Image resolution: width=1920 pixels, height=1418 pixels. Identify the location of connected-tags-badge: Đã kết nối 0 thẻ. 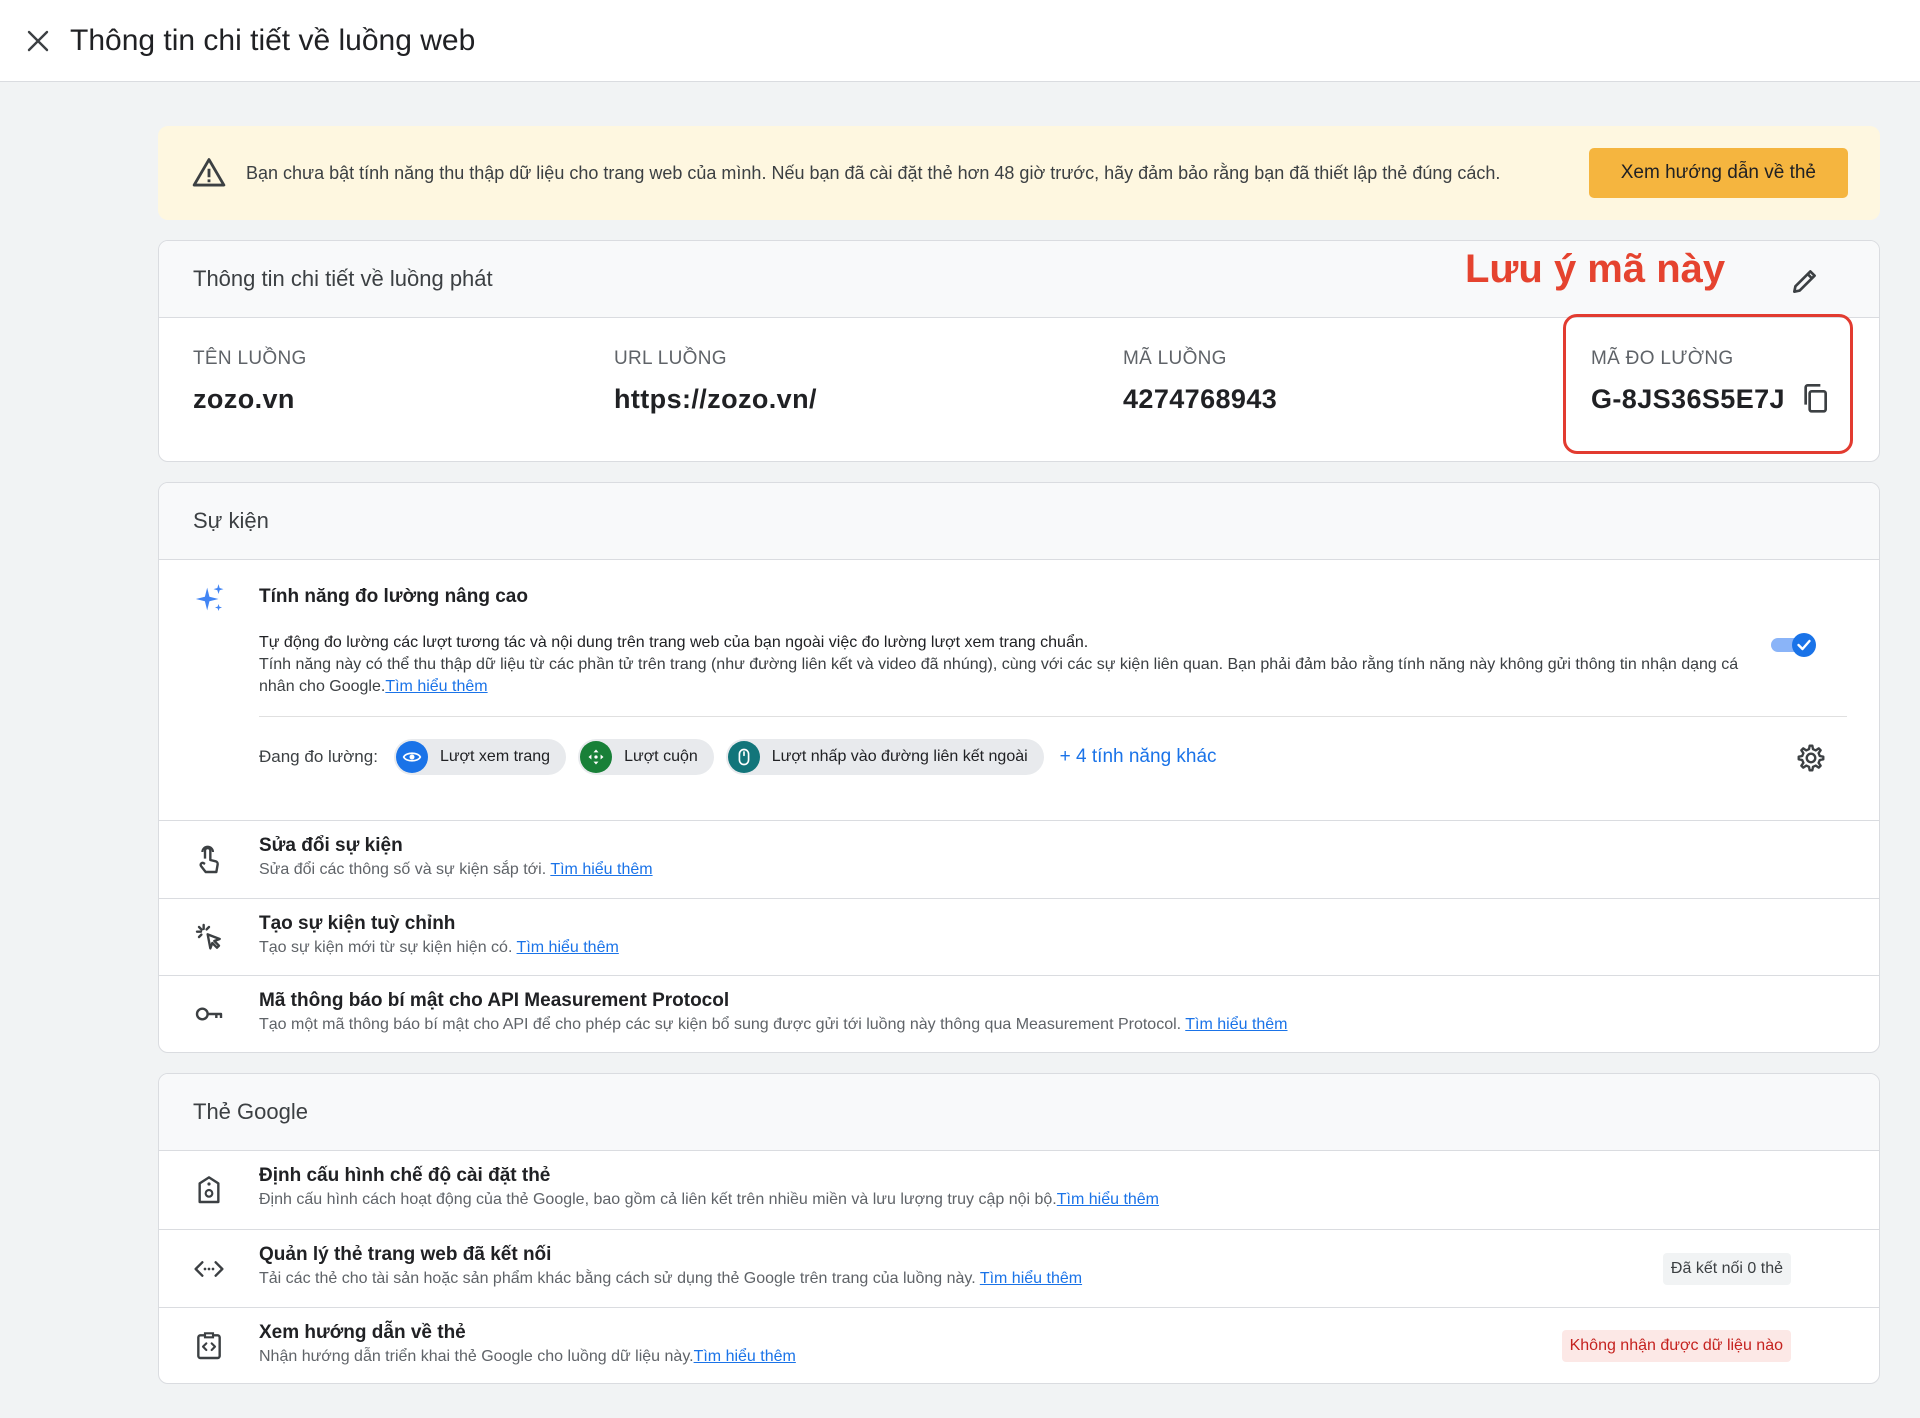
(1726, 1268).